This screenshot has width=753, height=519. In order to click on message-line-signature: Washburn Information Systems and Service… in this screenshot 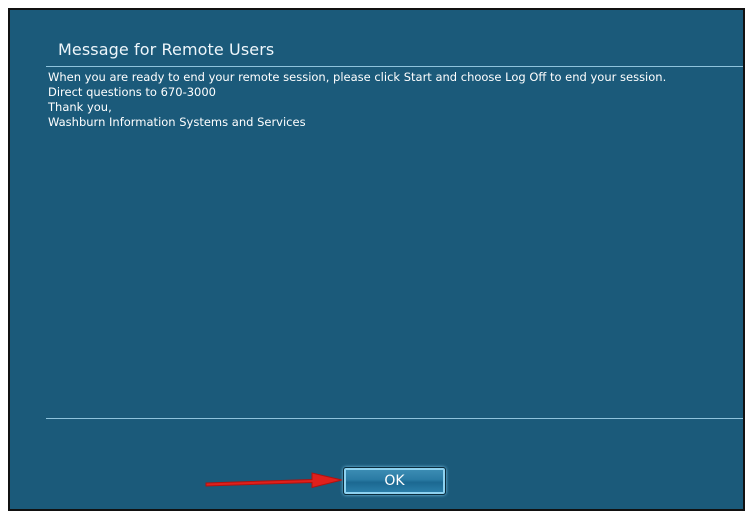, I will do `click(177, 122)`.